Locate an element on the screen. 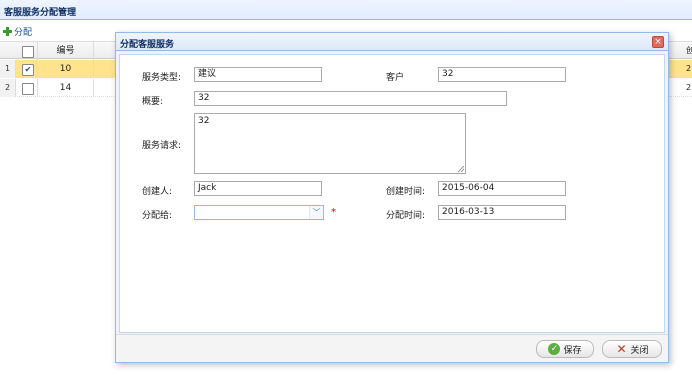  row-number: 1 is located at coordinates (8, 69).